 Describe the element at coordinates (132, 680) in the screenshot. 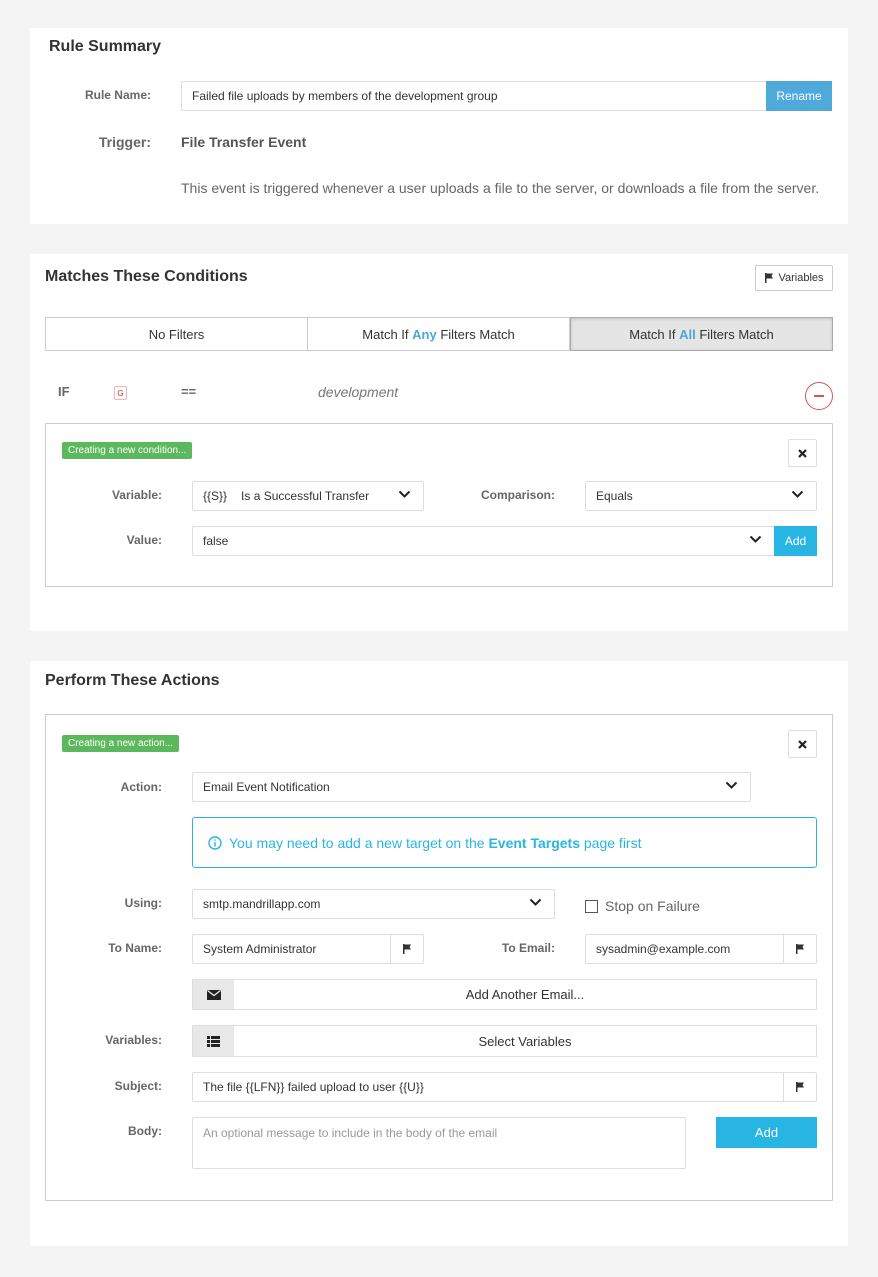

I see `actions-title: Perform These Actions` at that location.